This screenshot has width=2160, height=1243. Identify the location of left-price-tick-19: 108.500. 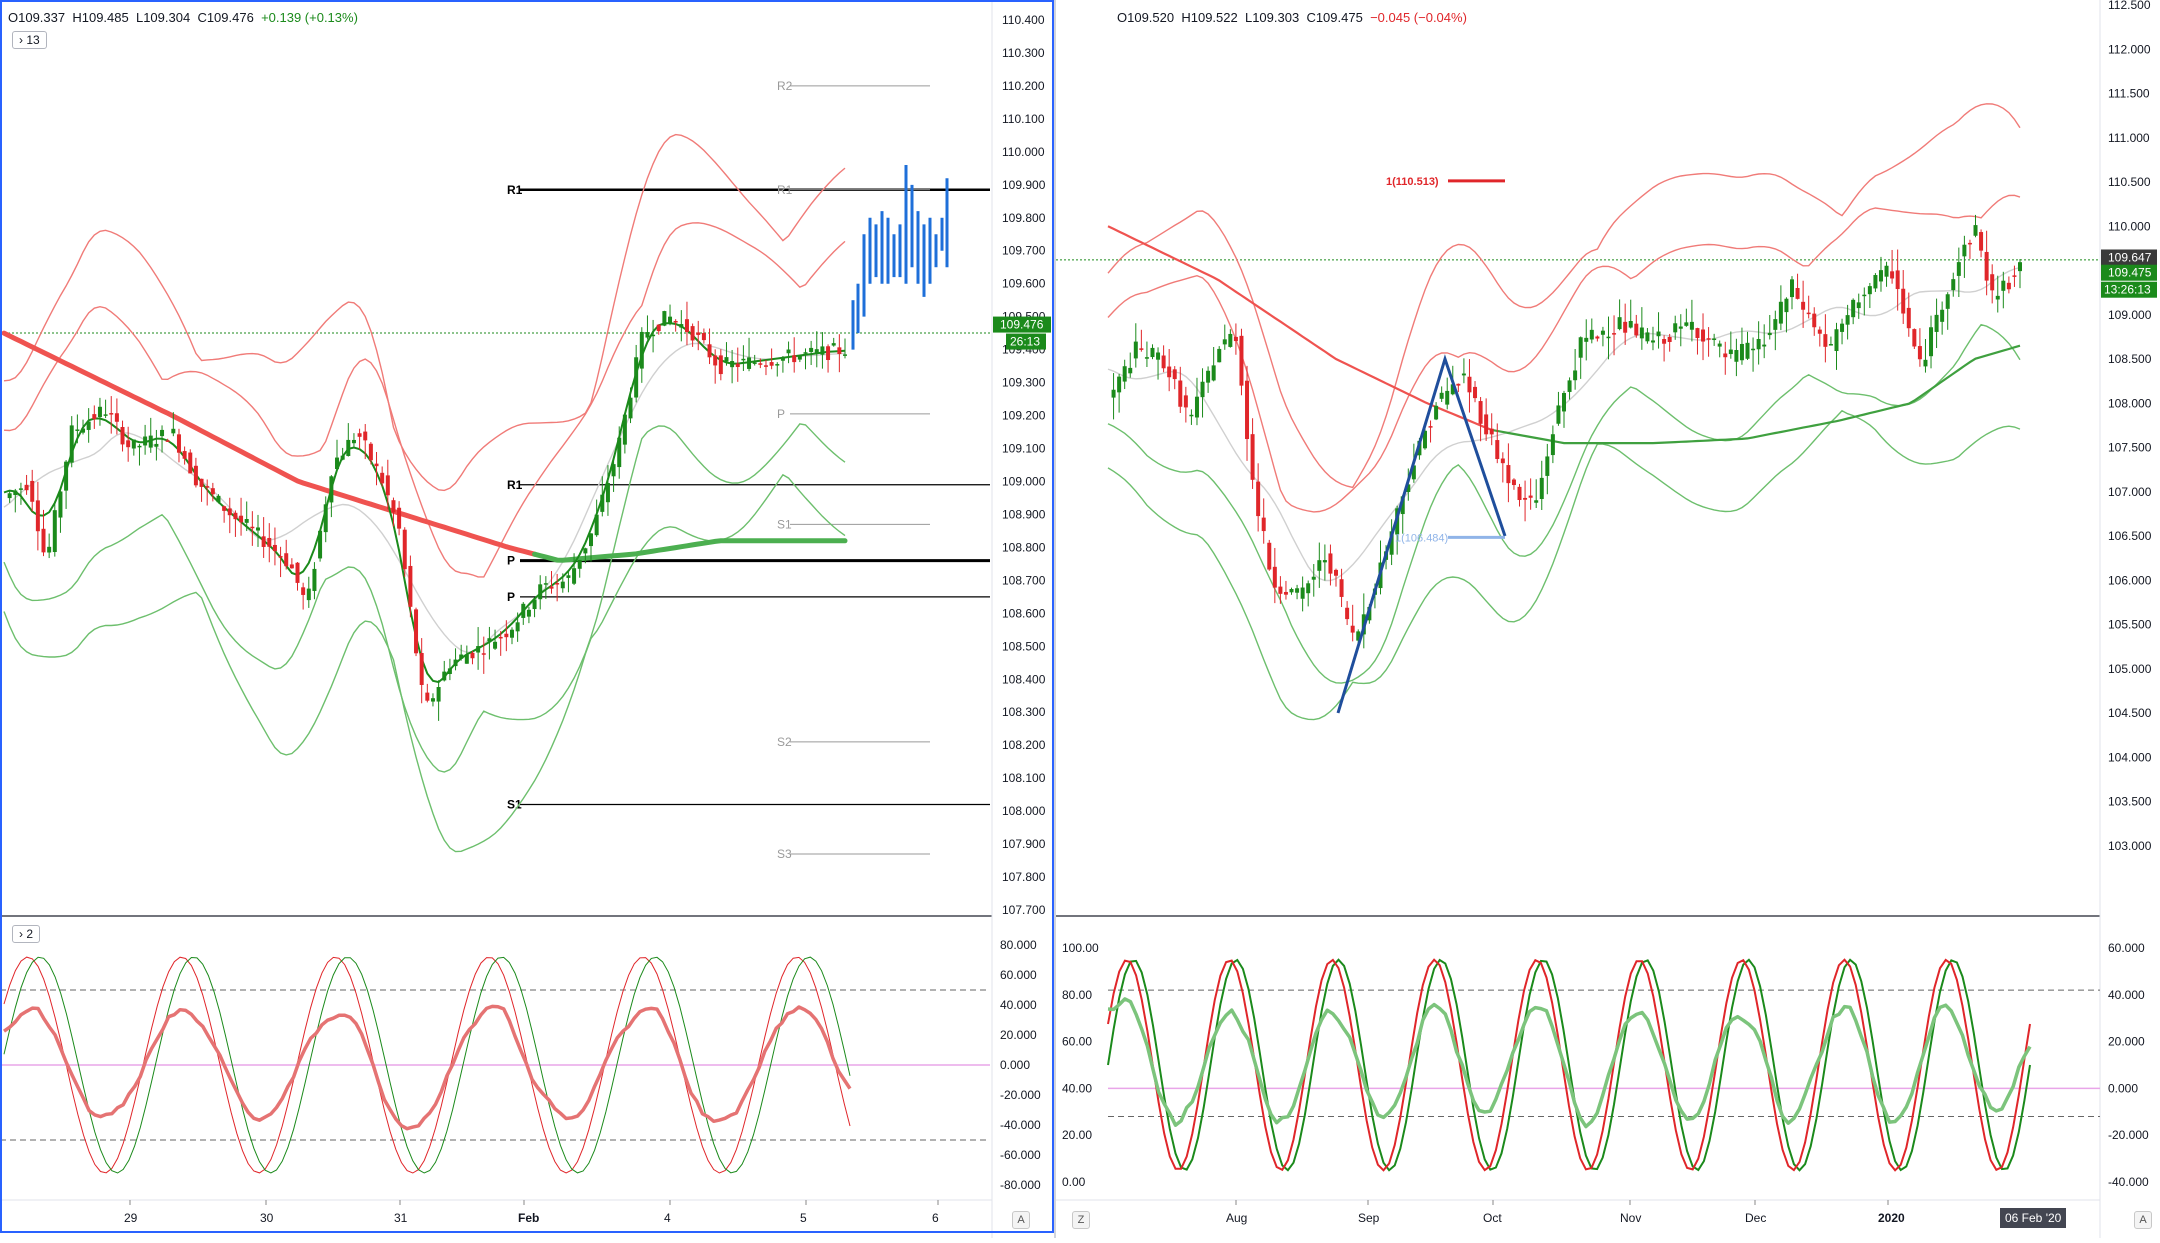
(1024, 646).